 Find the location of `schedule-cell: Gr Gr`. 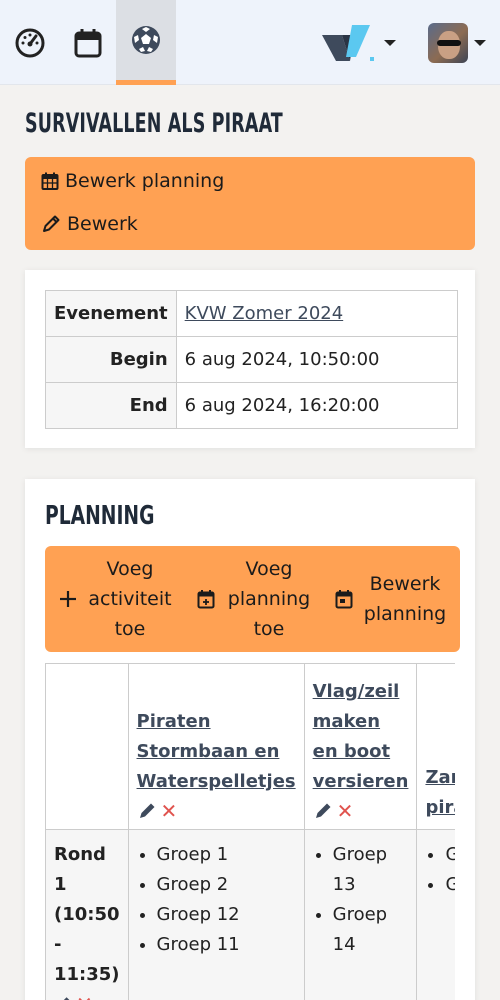

schedule-cell: Gr Gr is located at coordinates (435, 914).